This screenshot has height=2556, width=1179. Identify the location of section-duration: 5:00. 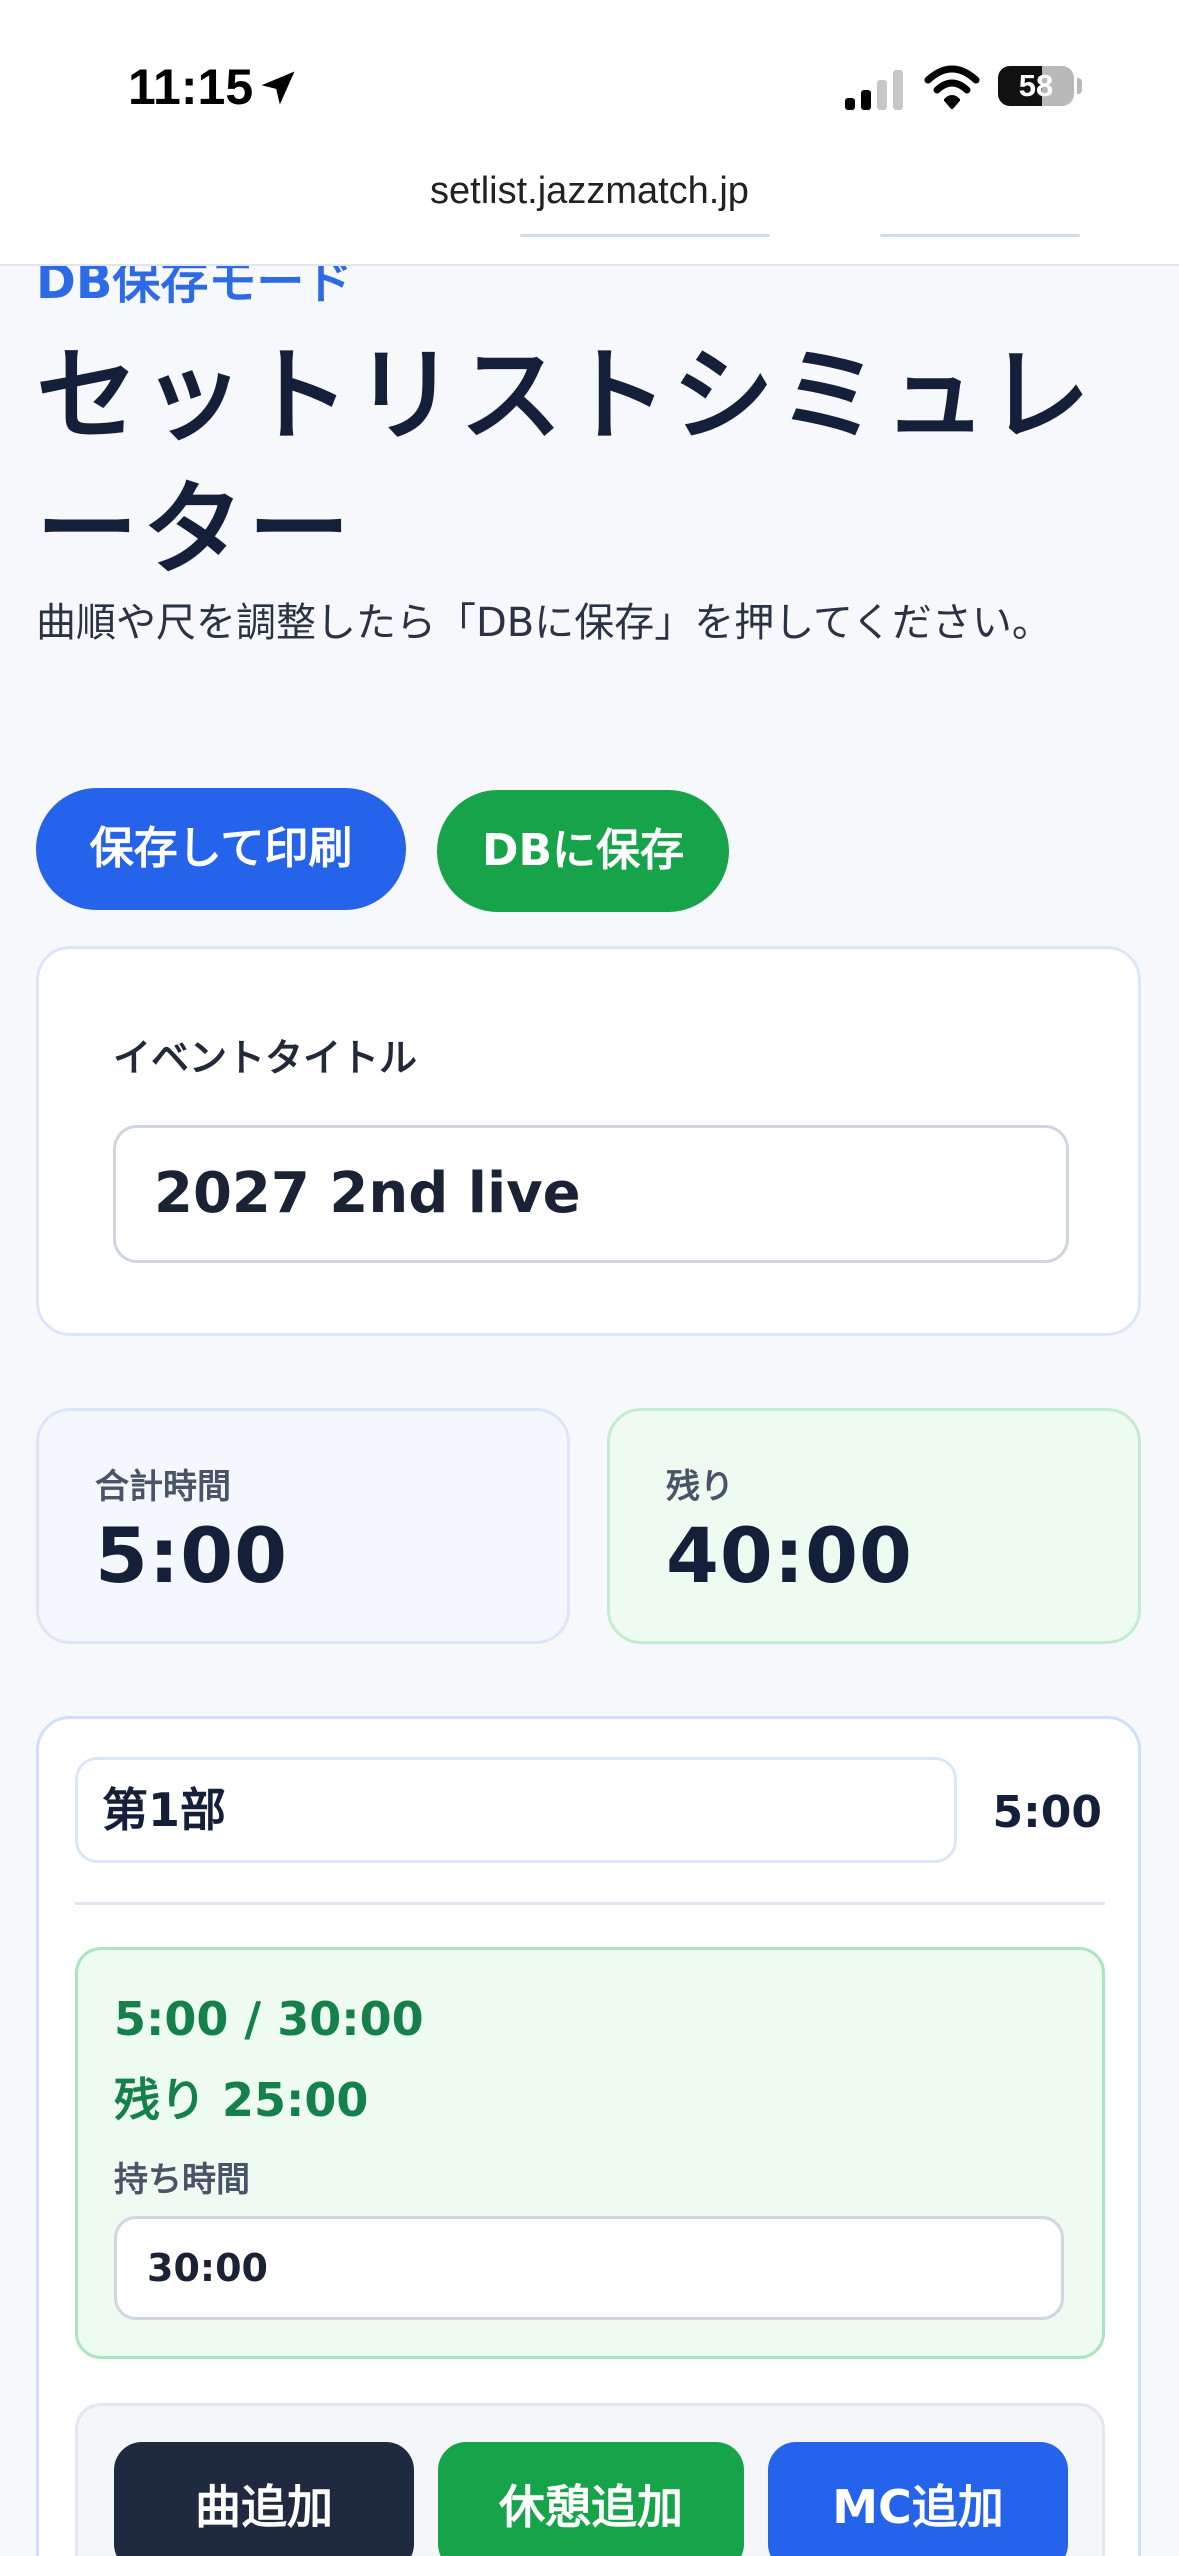
(1047, 1812).